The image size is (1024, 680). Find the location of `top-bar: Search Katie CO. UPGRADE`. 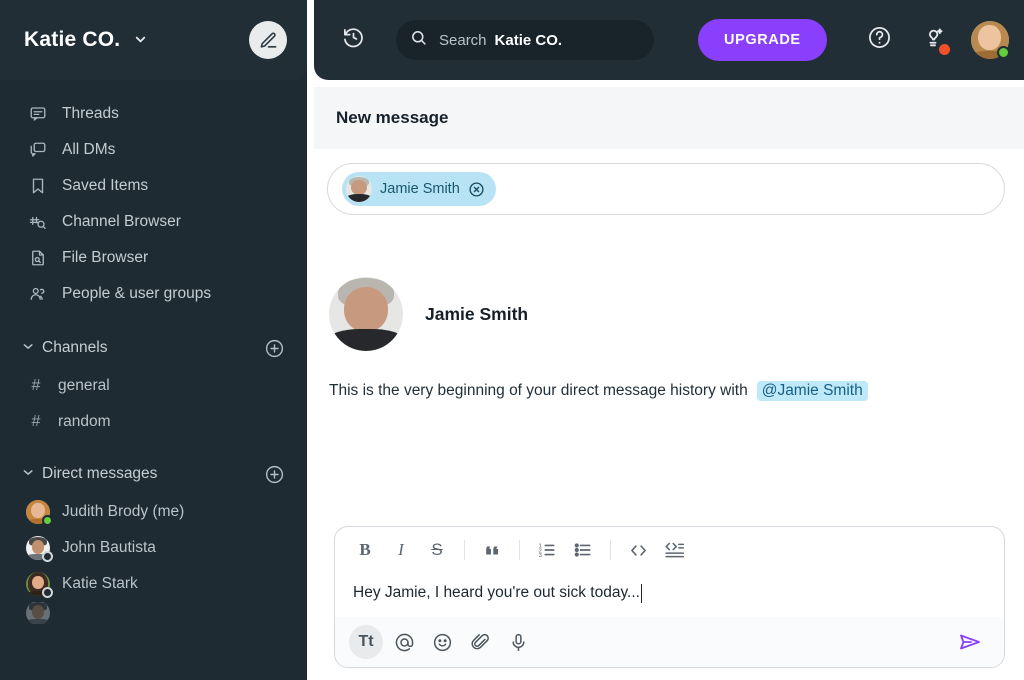

top-bar: Search Katie CO. UPGRADE is located at coordinates (669, 40).